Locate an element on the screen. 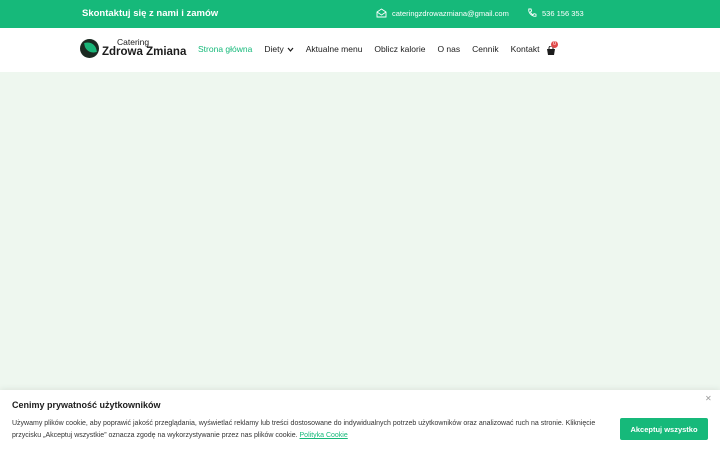 The width and height of the screenshot is (720, 450). logo-text: Catering Zdrowa Zmiana is located at coordinates (144, 48).